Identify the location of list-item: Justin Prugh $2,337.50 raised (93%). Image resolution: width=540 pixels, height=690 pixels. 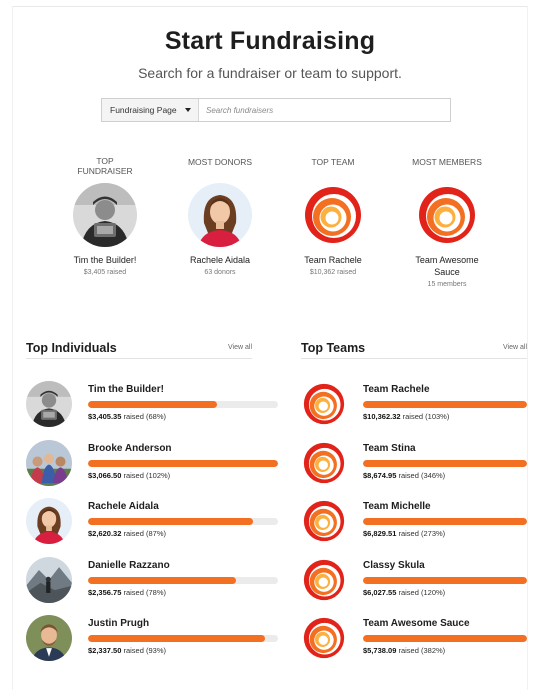
(152, 639).